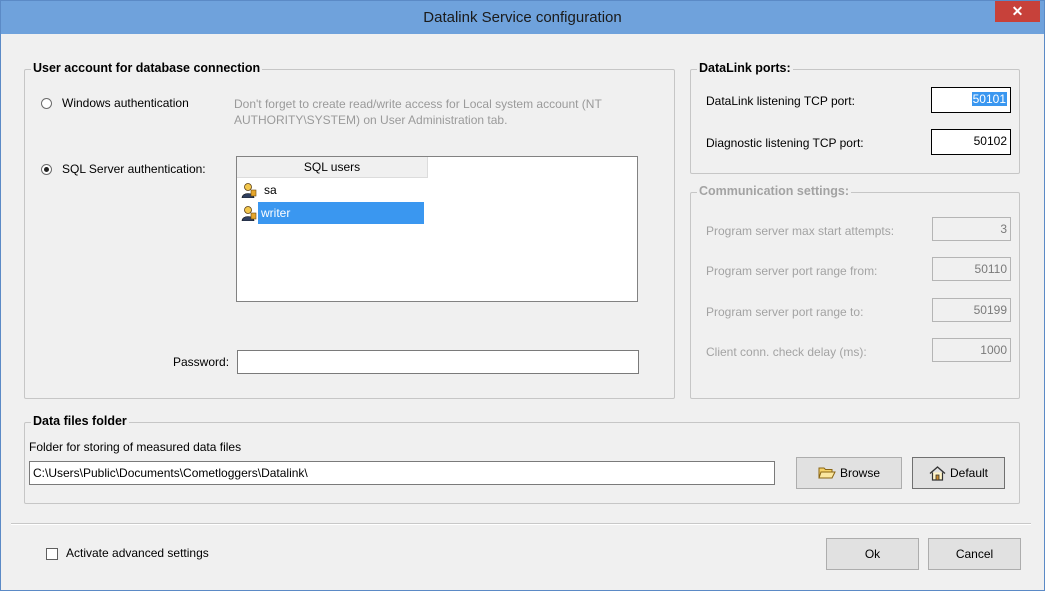  Describe the element at coordinates (745, 68) in the screenshot. I see `datalink-ports-group-title: DataLink ports:` at that location.